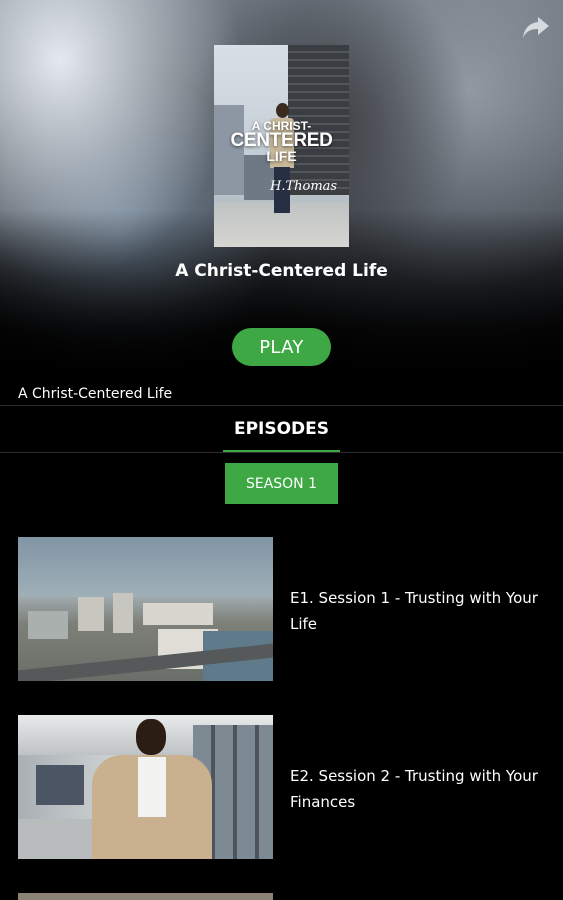 The image size is (563, 900). What do you see at coordinates (95, 394) in the screenshot?
I see `description-text: A Christ-Centered Life` at bounding box center [95, 394].